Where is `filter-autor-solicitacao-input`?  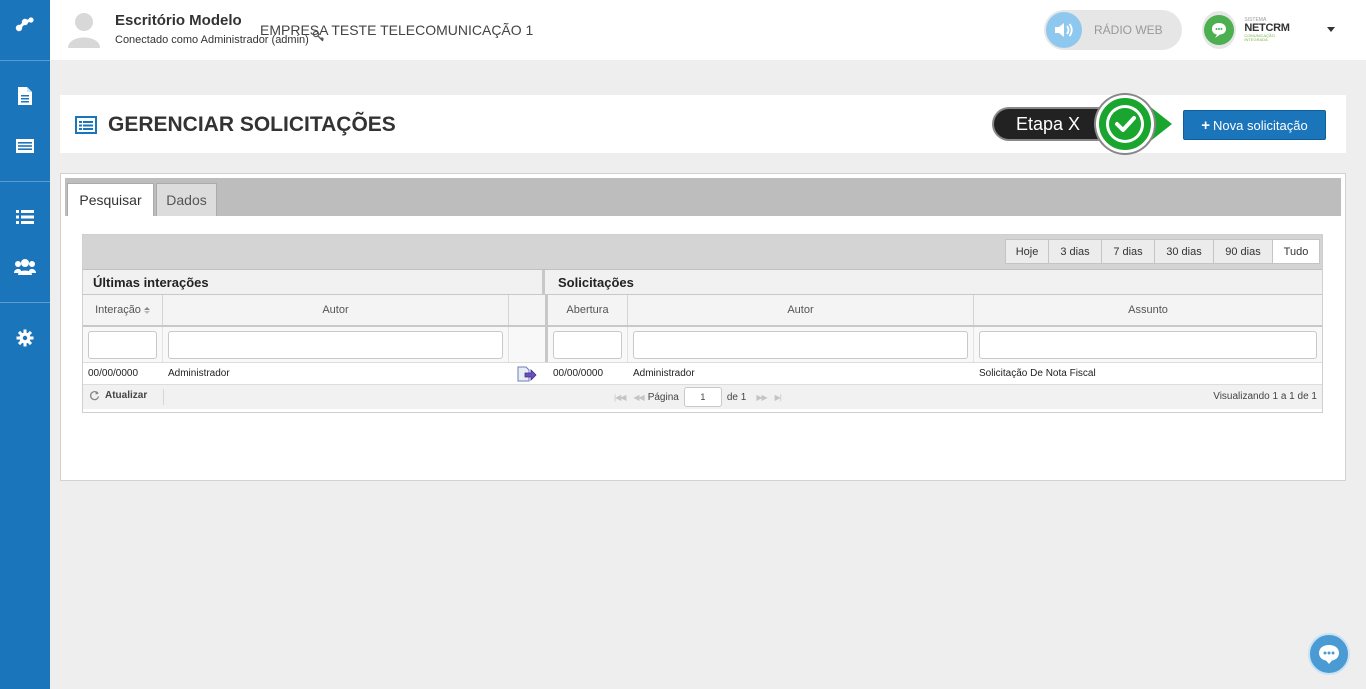
filter-autor-solicitacao-input is located at coordinates (800, 344).